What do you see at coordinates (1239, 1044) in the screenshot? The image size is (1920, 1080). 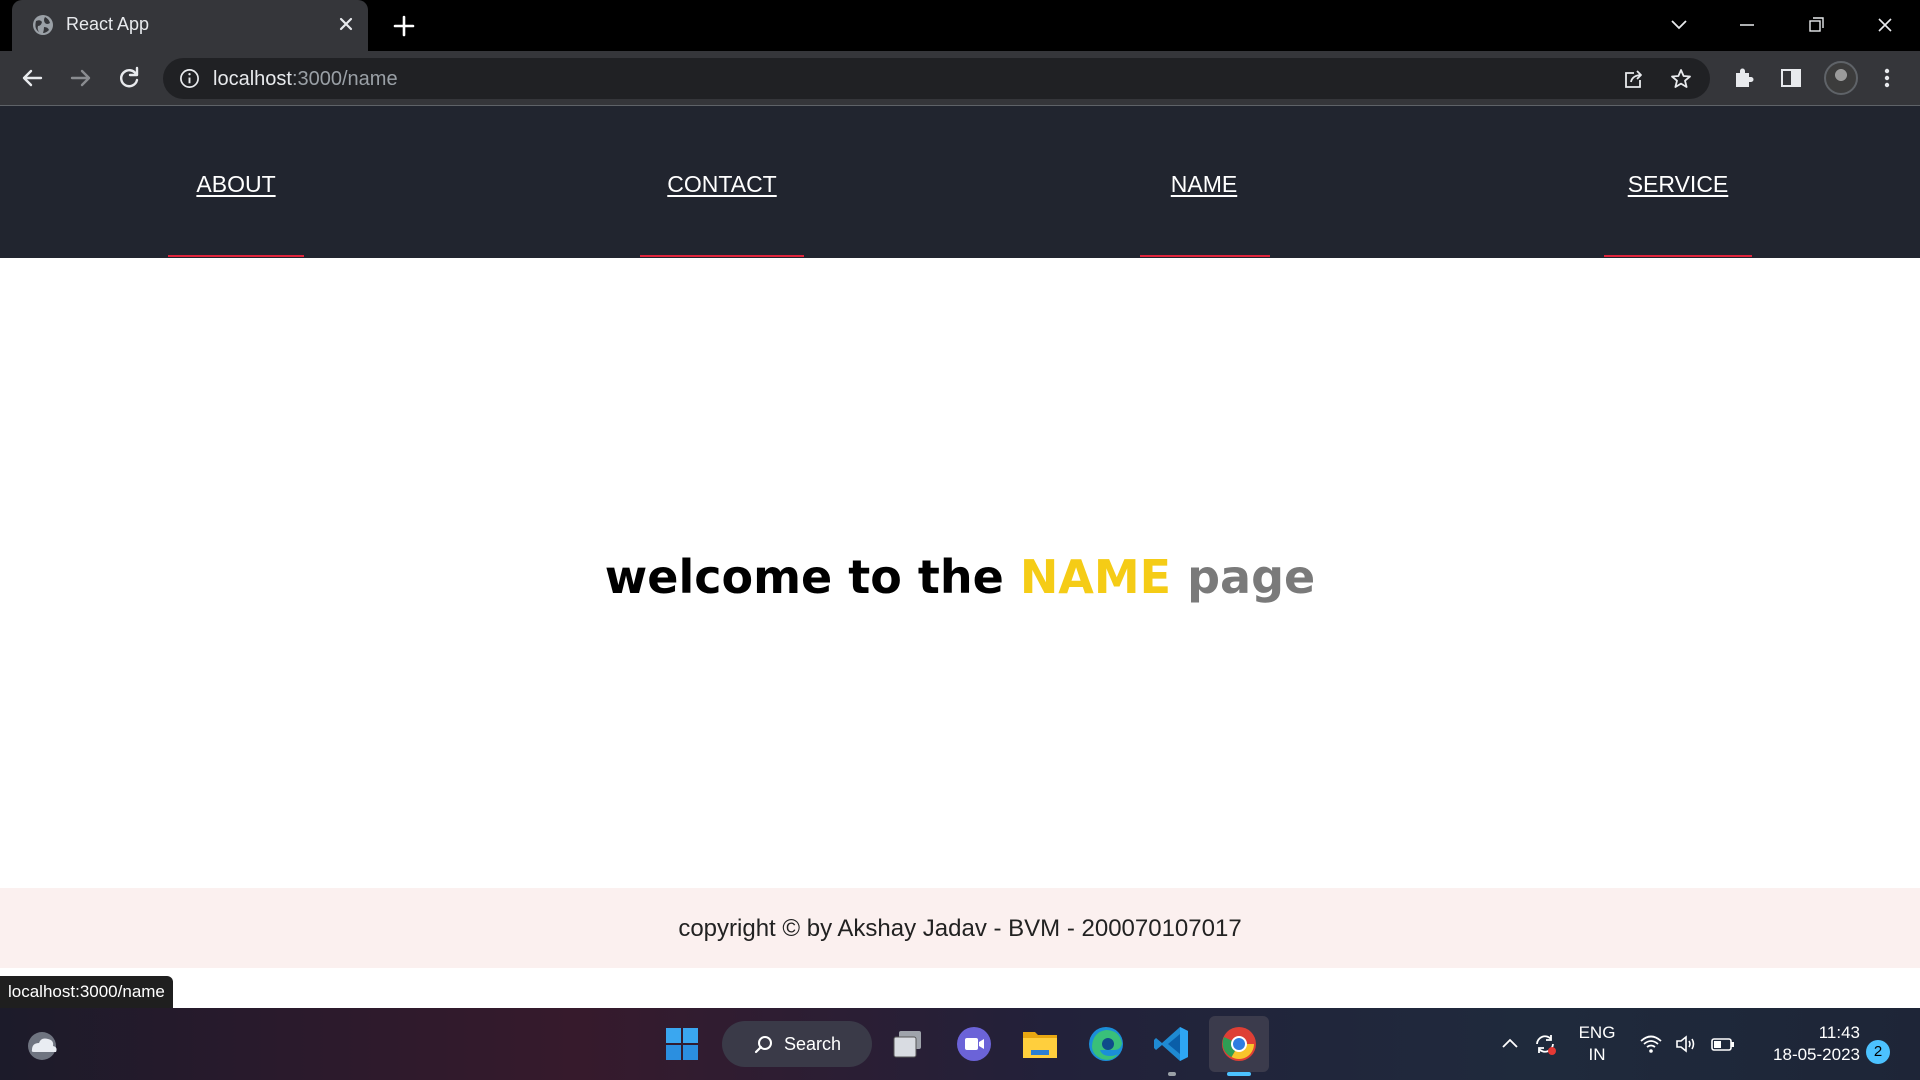 I see `chrome-icon` at bounding box center [1239, 1044].